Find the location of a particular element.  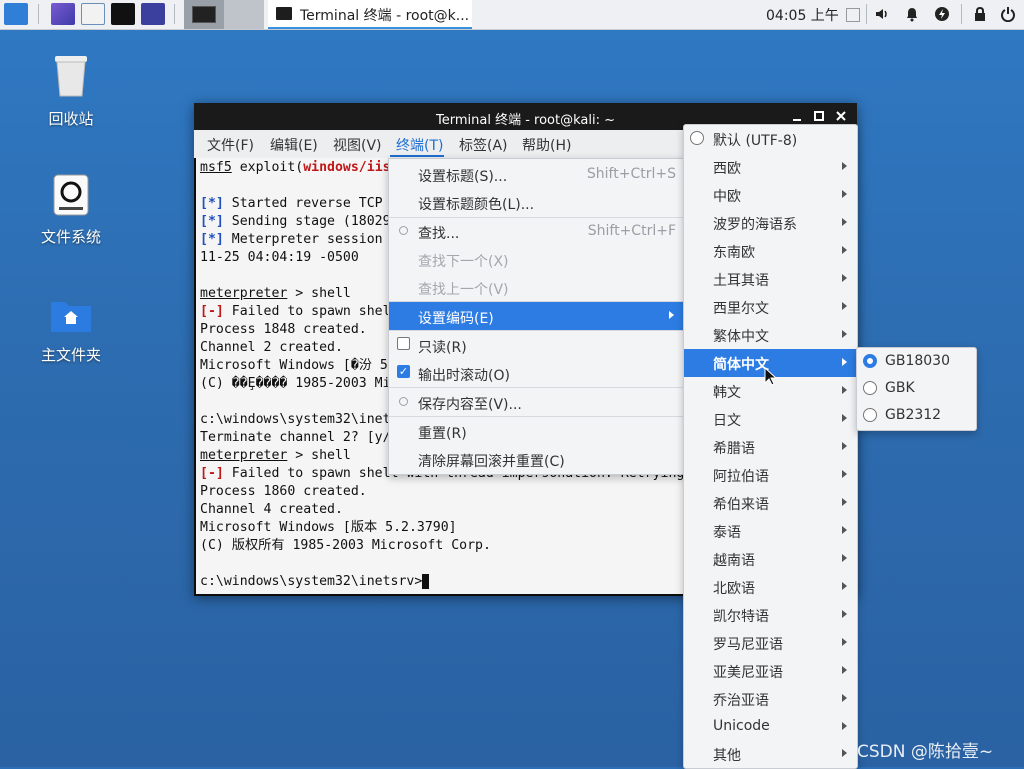

update-icon is located at coordinates (942, 14).